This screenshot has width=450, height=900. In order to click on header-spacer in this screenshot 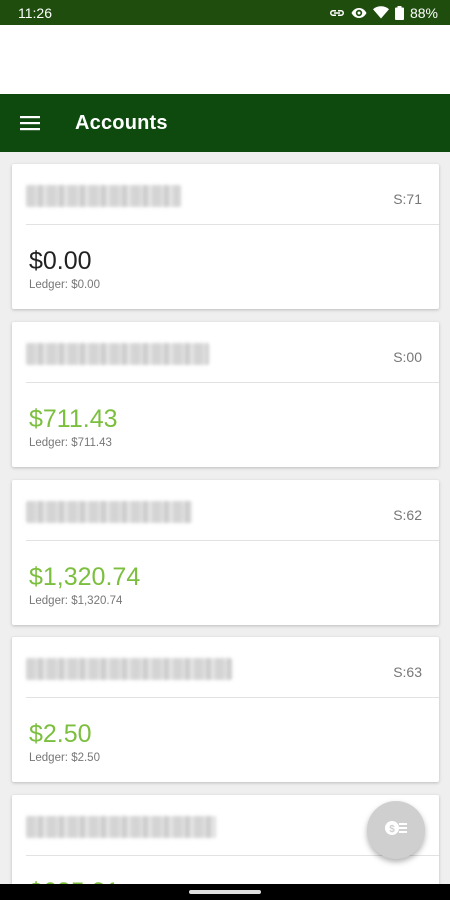, I will do `click(225, 59)`.